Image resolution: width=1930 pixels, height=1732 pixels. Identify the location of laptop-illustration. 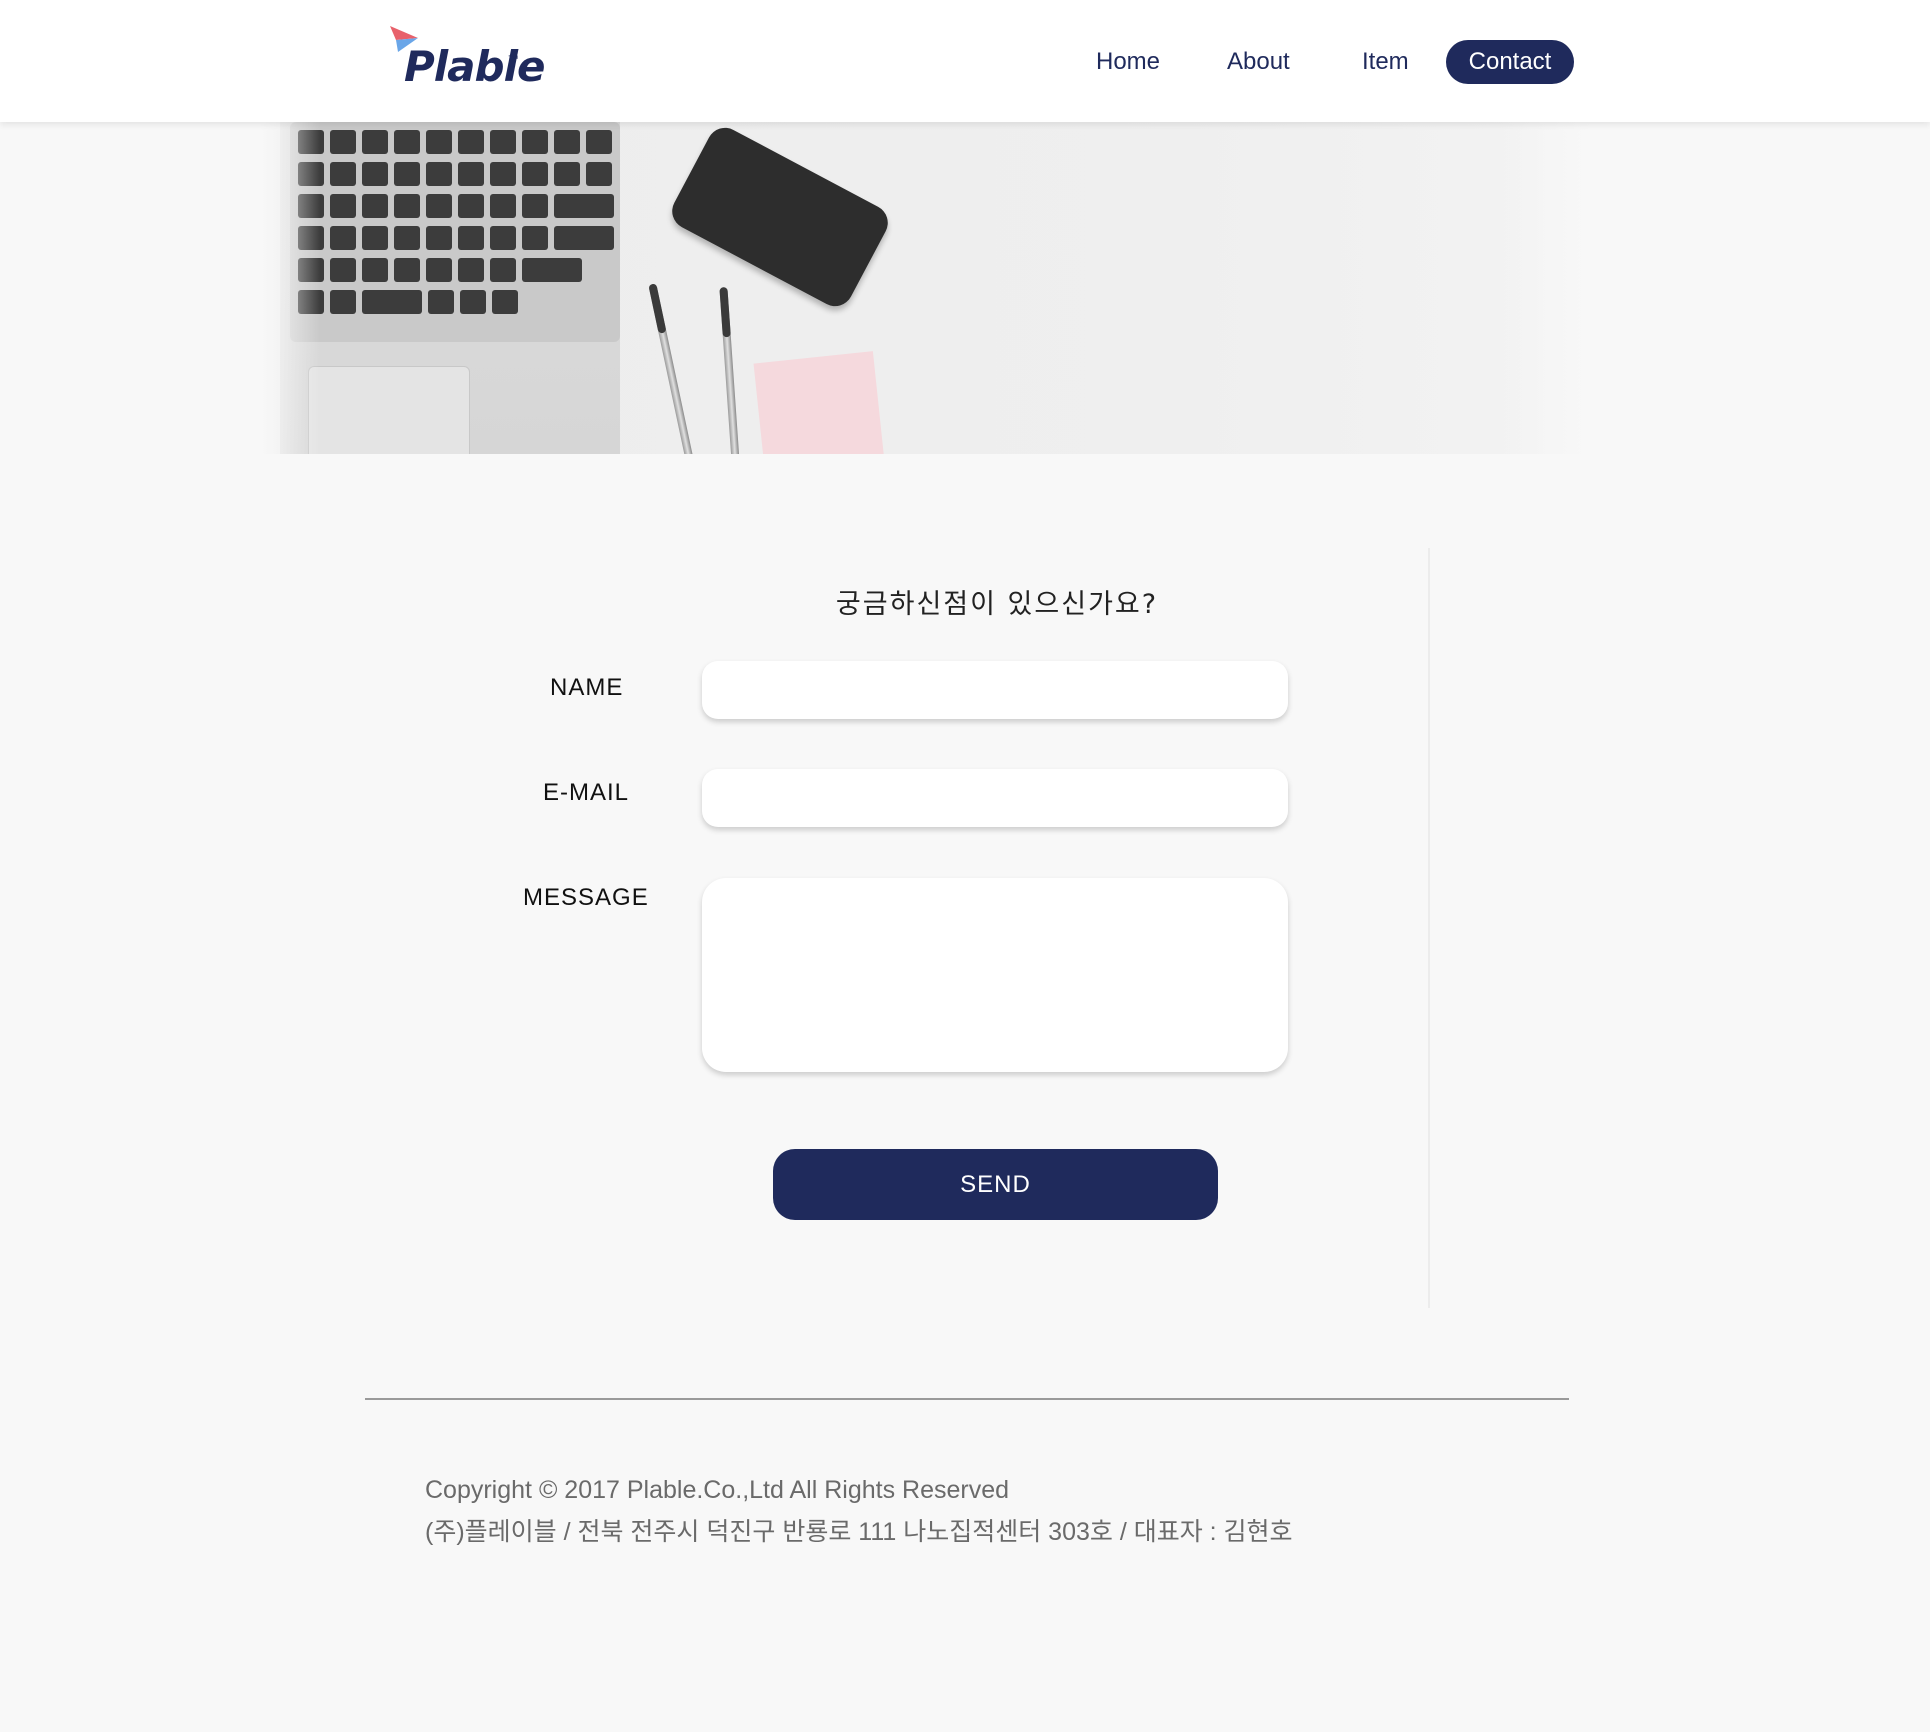
(450, 288).